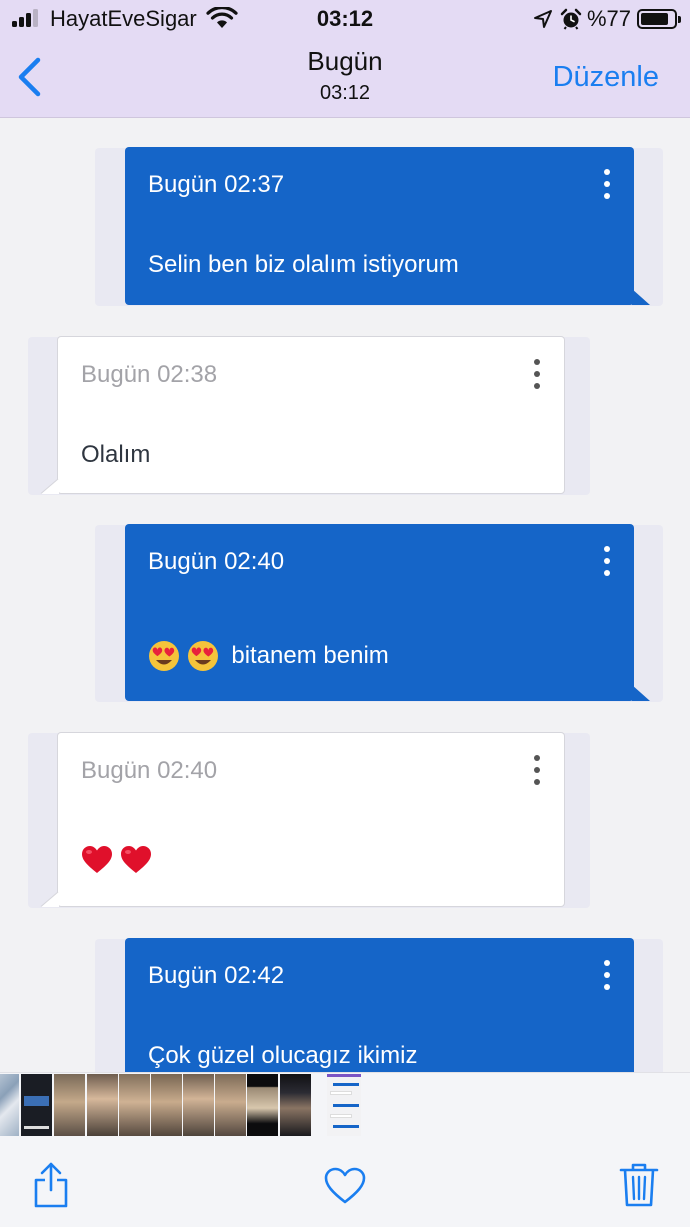 This screenshot has width=690, height=1227. I want to click on thumbnail-current, so click(344, 1105).